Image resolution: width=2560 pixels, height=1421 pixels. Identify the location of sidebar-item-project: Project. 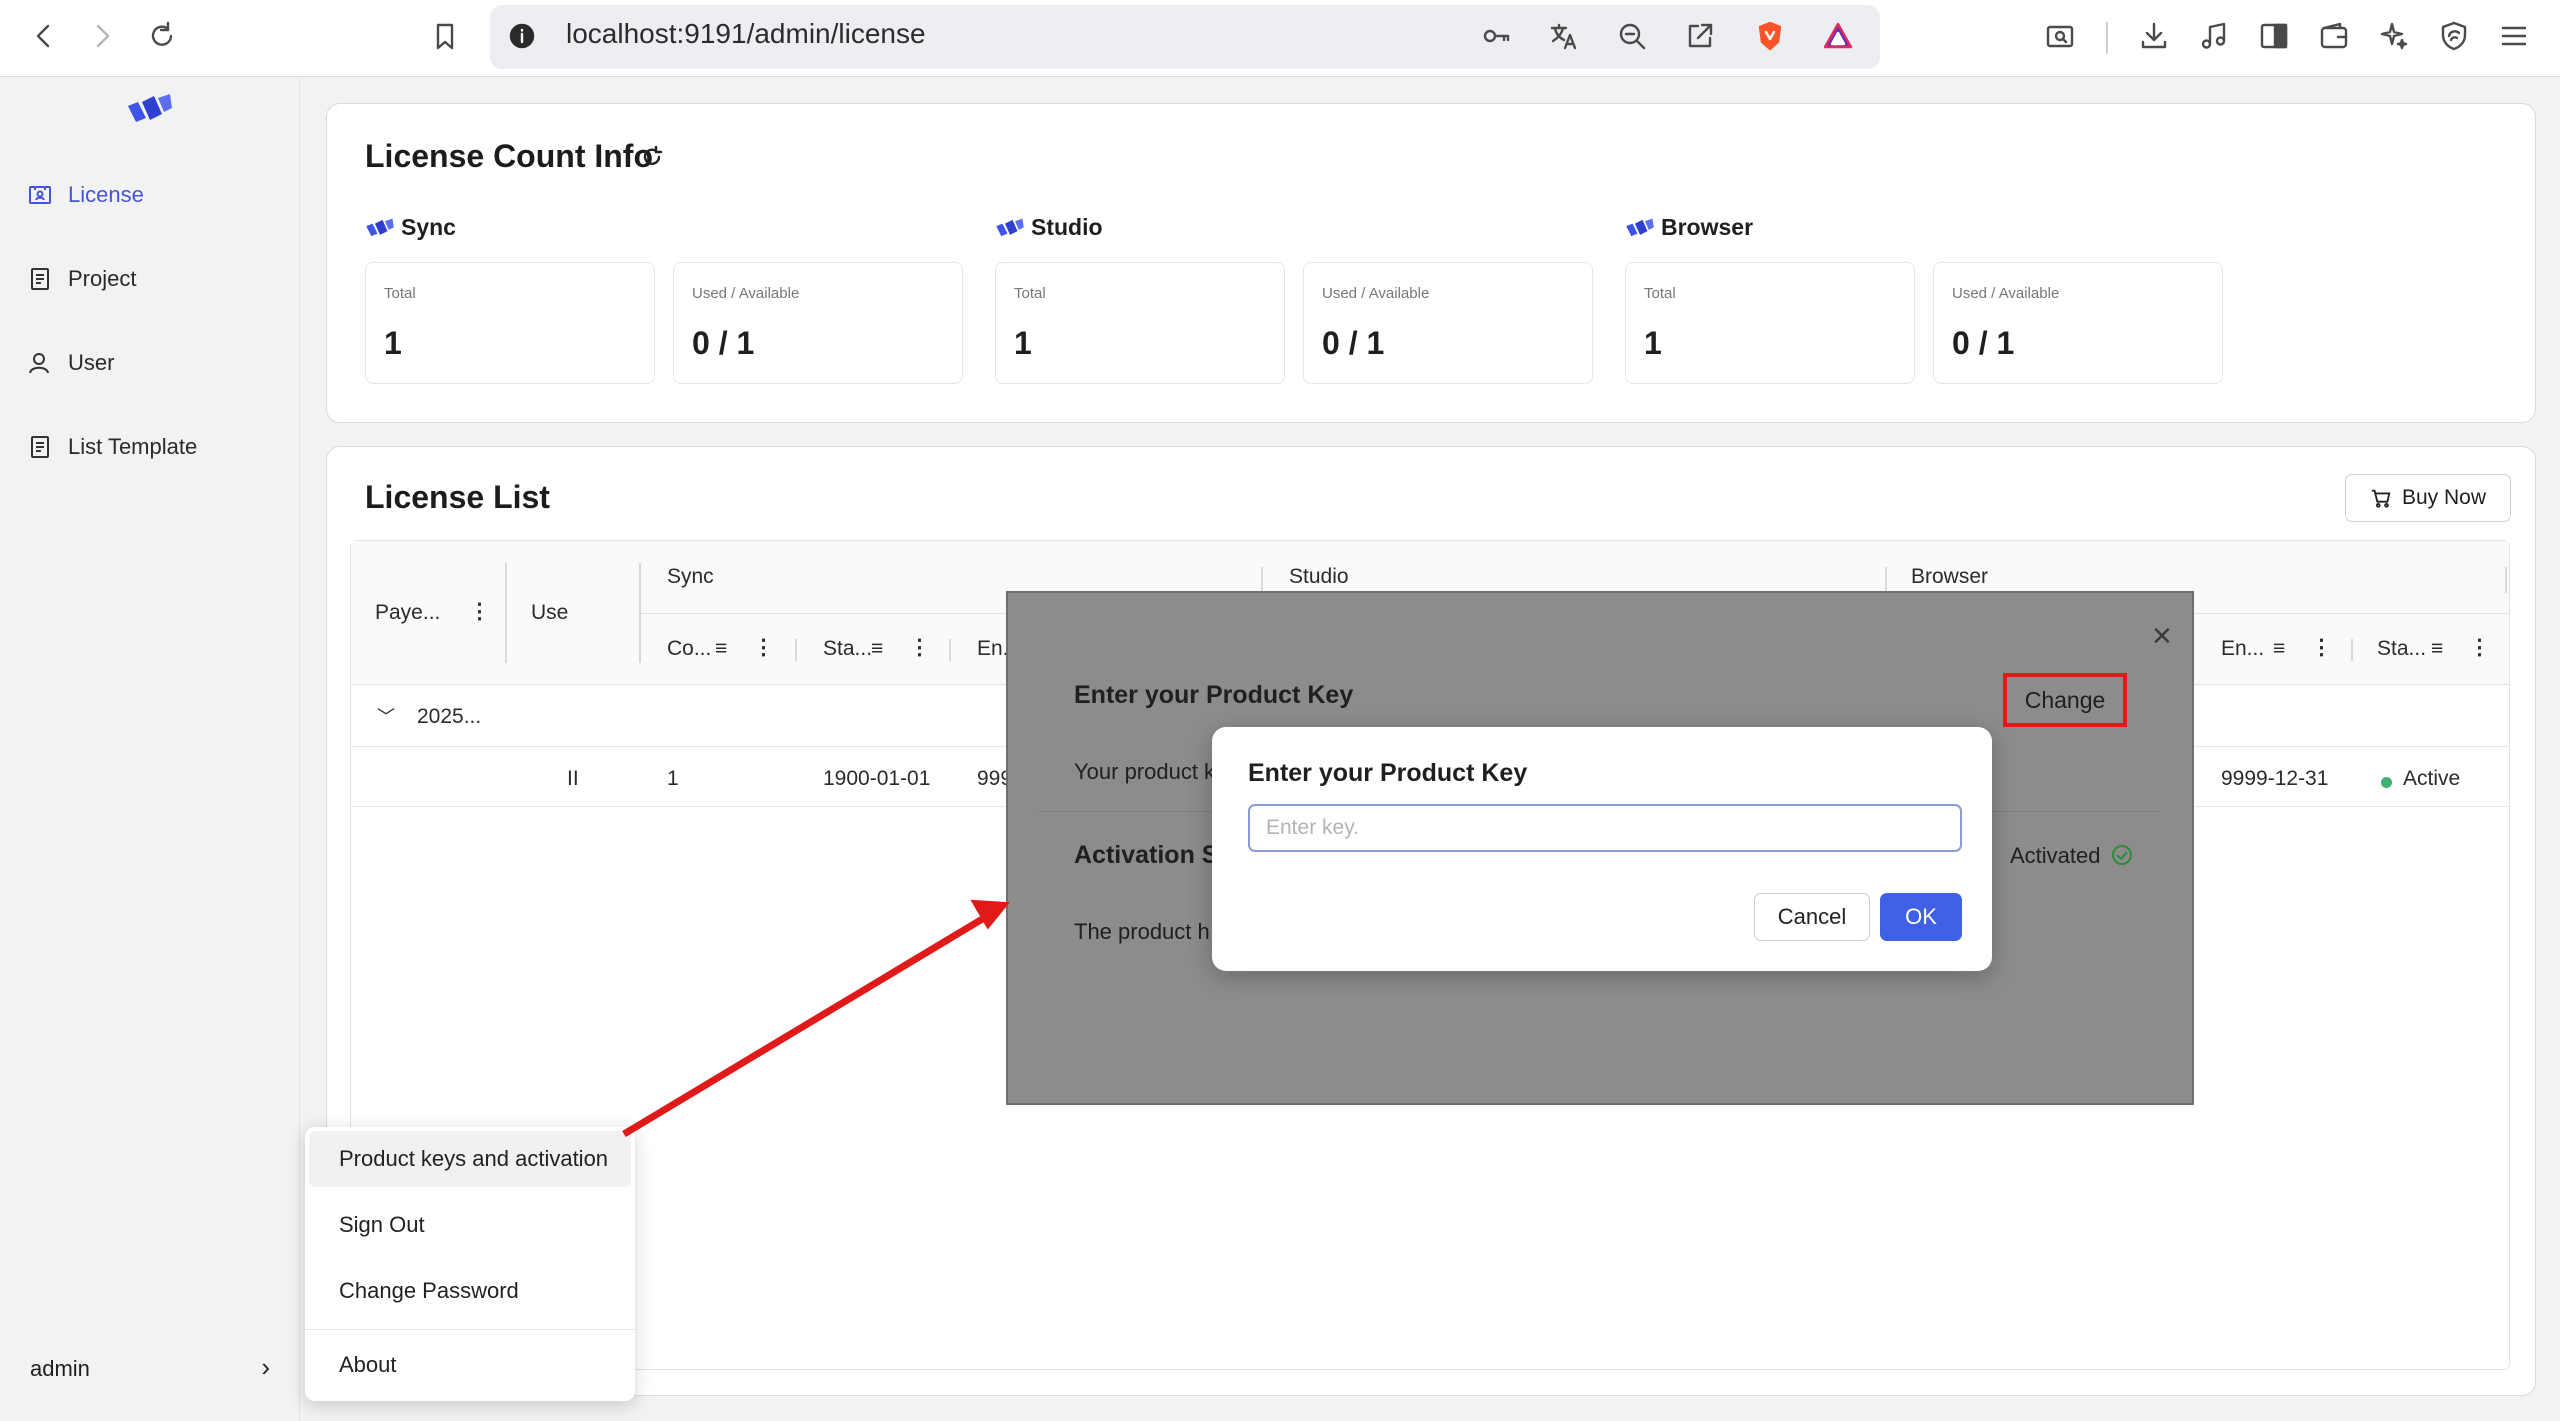
(82, 279).